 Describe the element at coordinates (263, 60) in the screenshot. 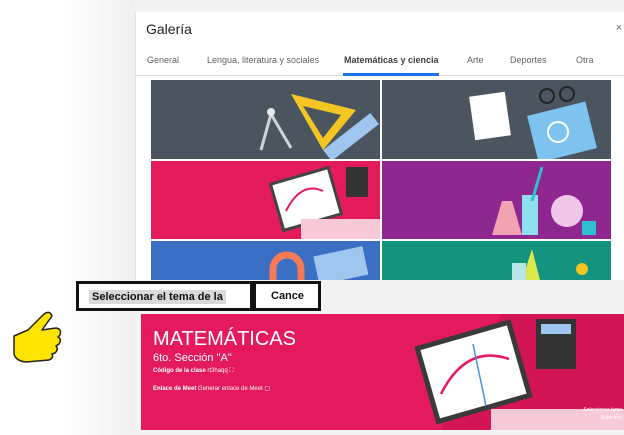

I see `tab-lengua: Lengua, literatura y sociales` at that location.